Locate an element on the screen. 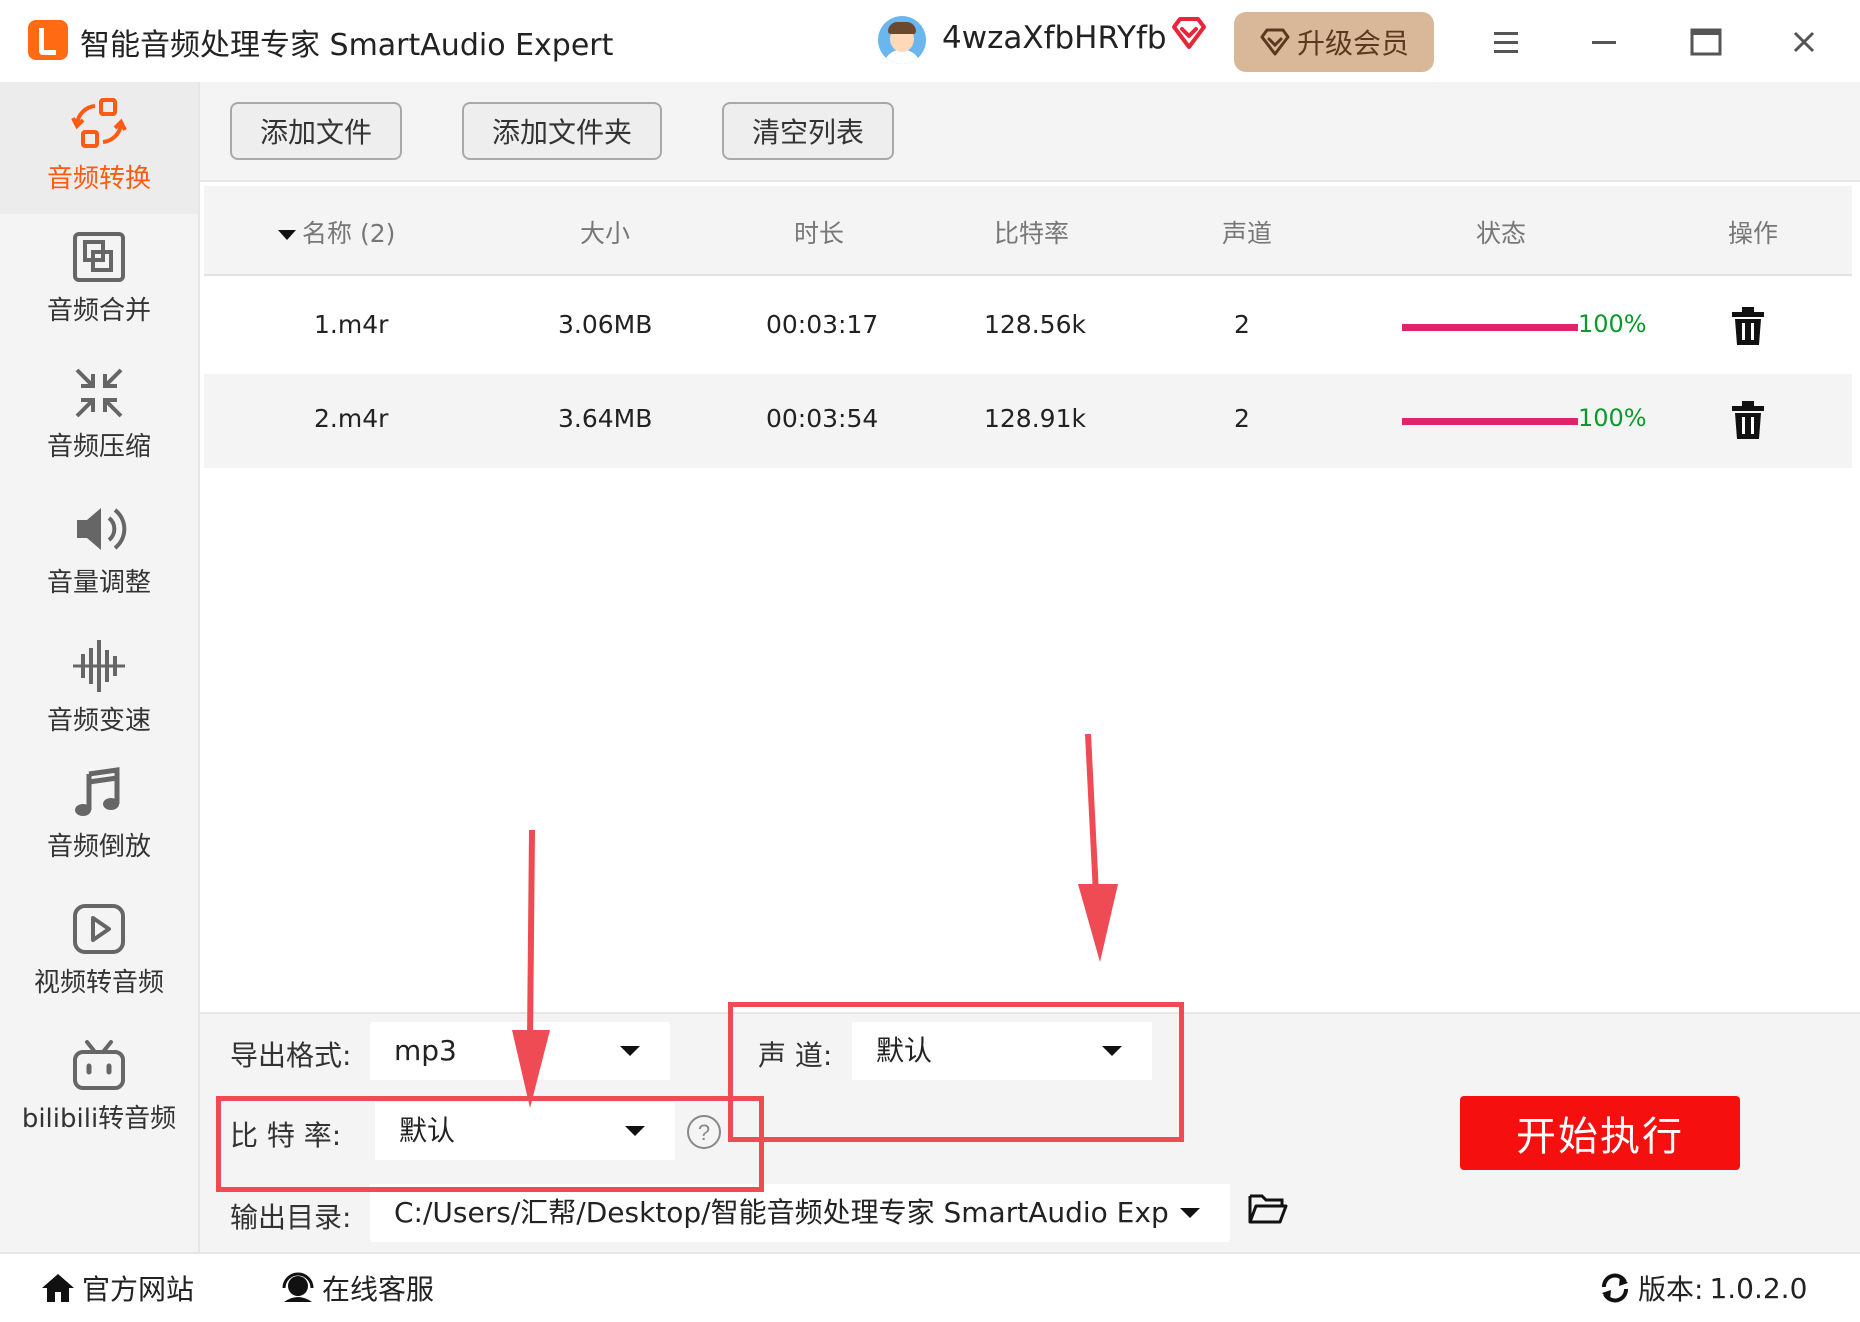  refresh-icon is located at coordinates (1615, 1288).